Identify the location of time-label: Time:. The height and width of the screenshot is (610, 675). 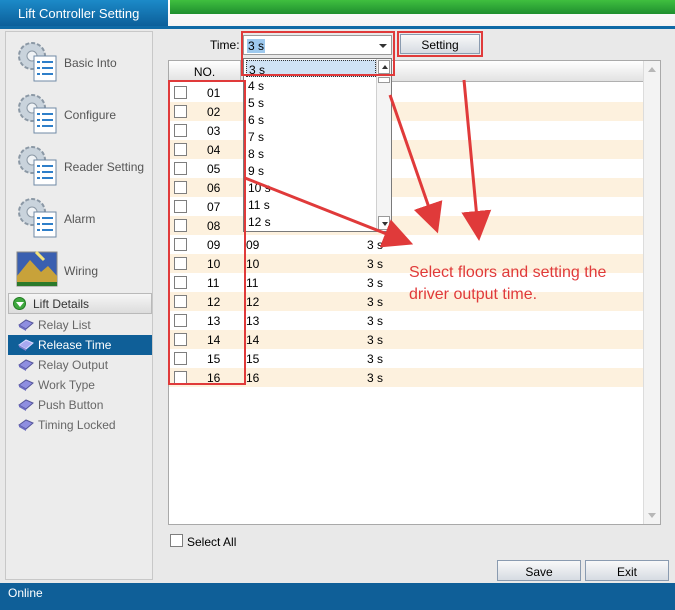
(225, 45).